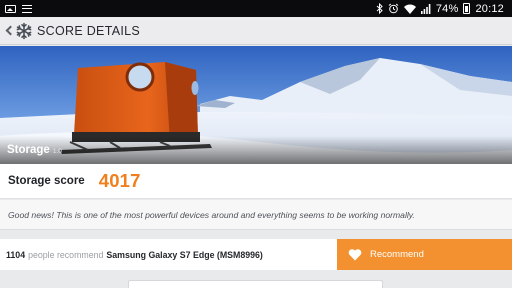 Image resolution: width=512 pixels, height=288 pixels. What do you see at coordinates (447, 8) in the screenshot?
I see `battery-percent: 74%` at bounding box center [447, 8].